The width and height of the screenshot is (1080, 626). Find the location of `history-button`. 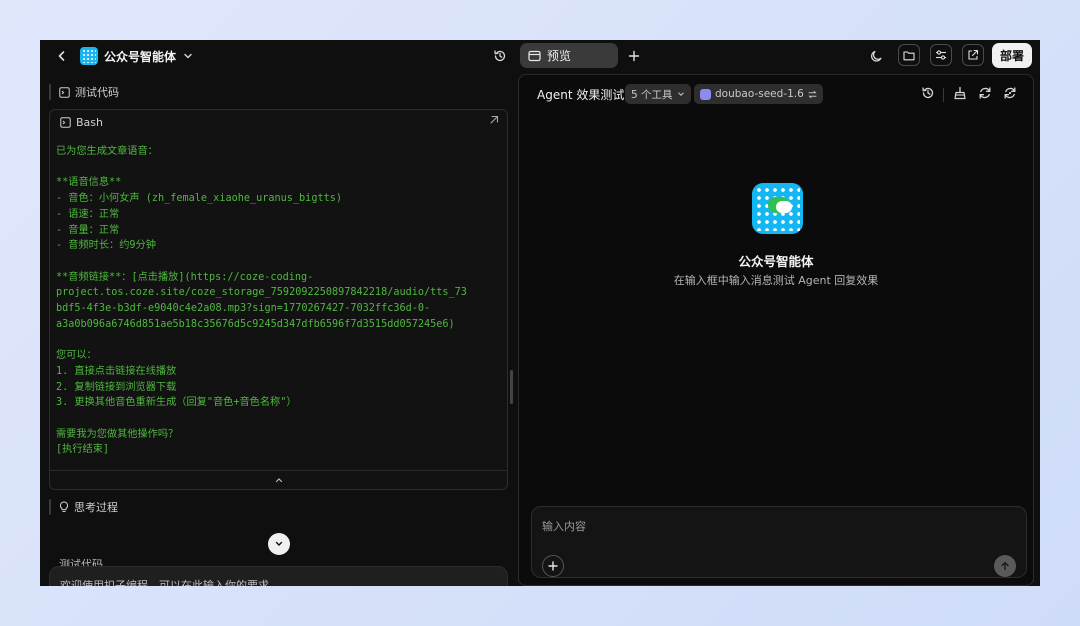

history-button is located at coordinates (500, 56).